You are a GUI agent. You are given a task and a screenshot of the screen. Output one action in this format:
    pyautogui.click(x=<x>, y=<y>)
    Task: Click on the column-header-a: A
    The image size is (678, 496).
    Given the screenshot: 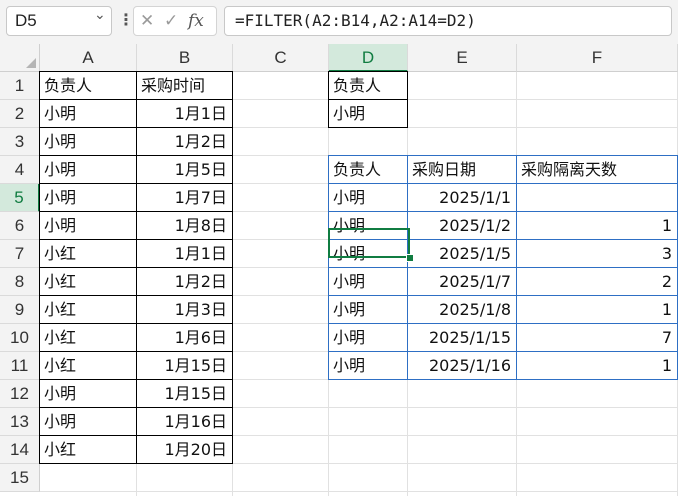 What is the action you would take?
    pyautogui.click(x=88, y=58)
    